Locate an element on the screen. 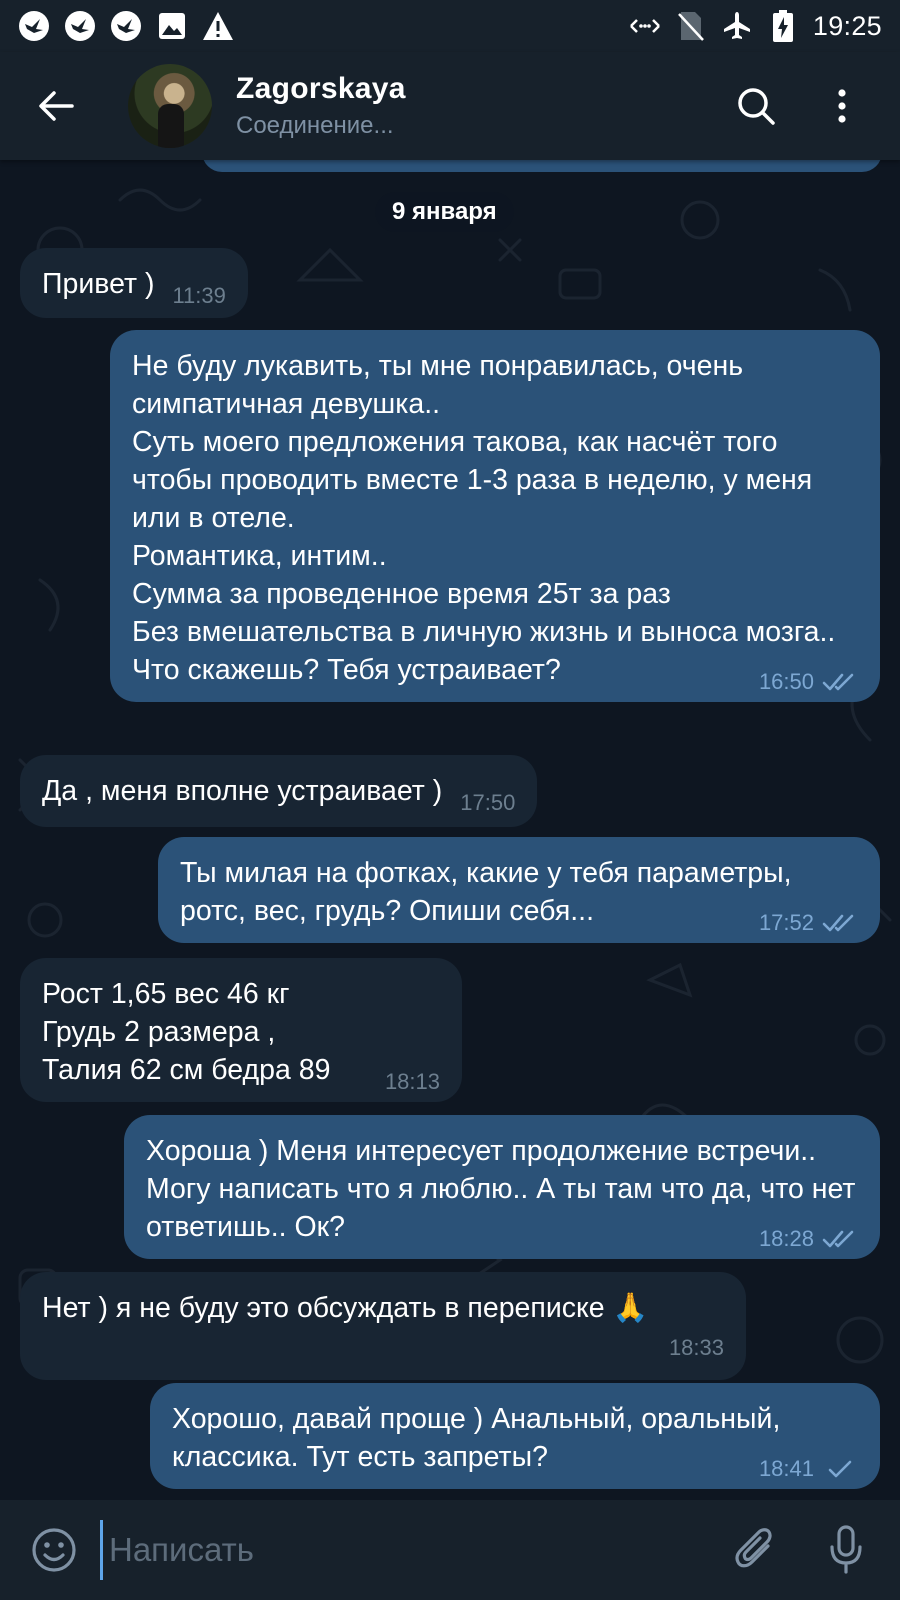  back-button is located at coordinates (56, 106).